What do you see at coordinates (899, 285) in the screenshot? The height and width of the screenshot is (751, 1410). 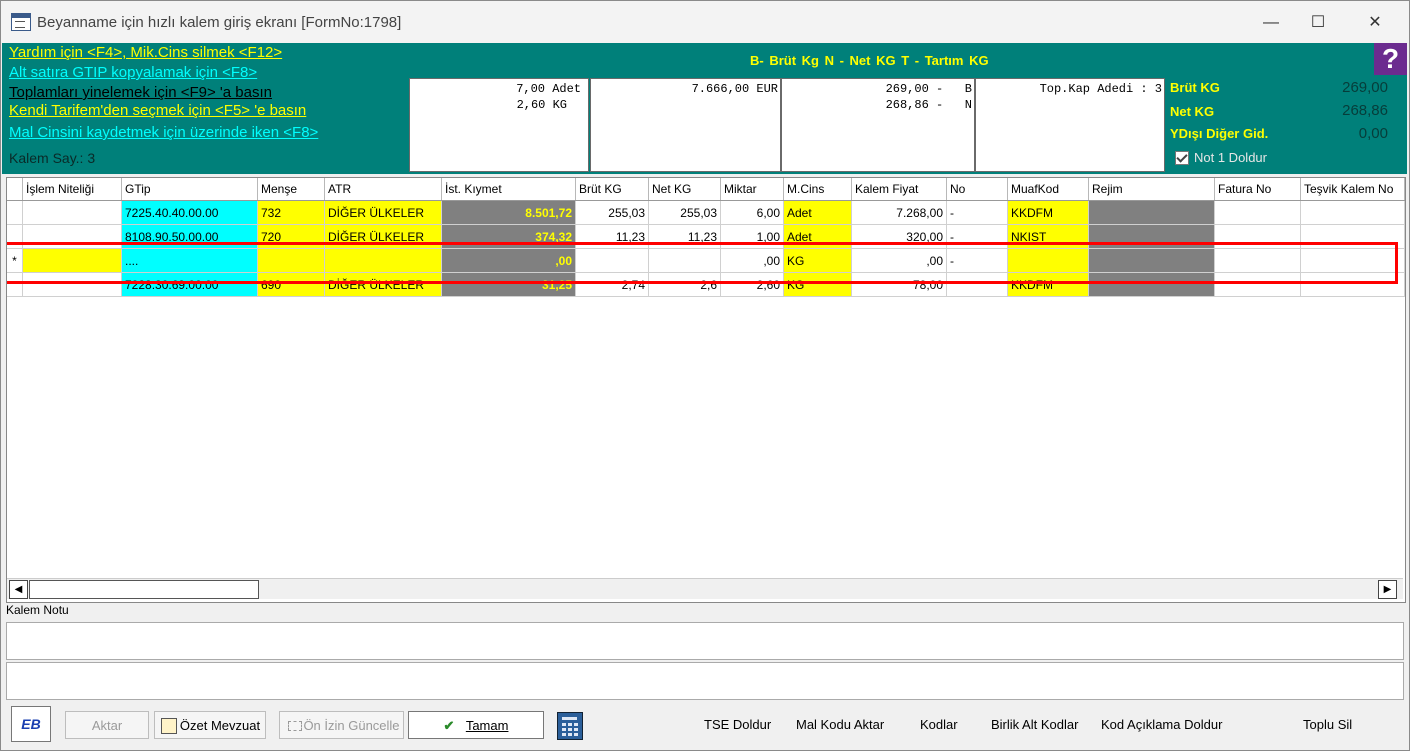 I see `cell-fiyat: 78,00` at bounding box center [899, 285].